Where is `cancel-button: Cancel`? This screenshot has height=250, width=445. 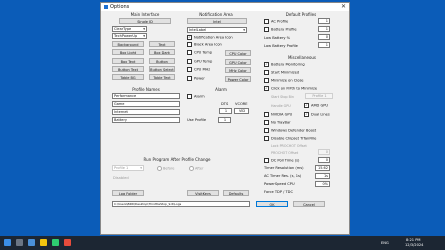
cancel-button: Cancel is located at coordinates (309, 204).